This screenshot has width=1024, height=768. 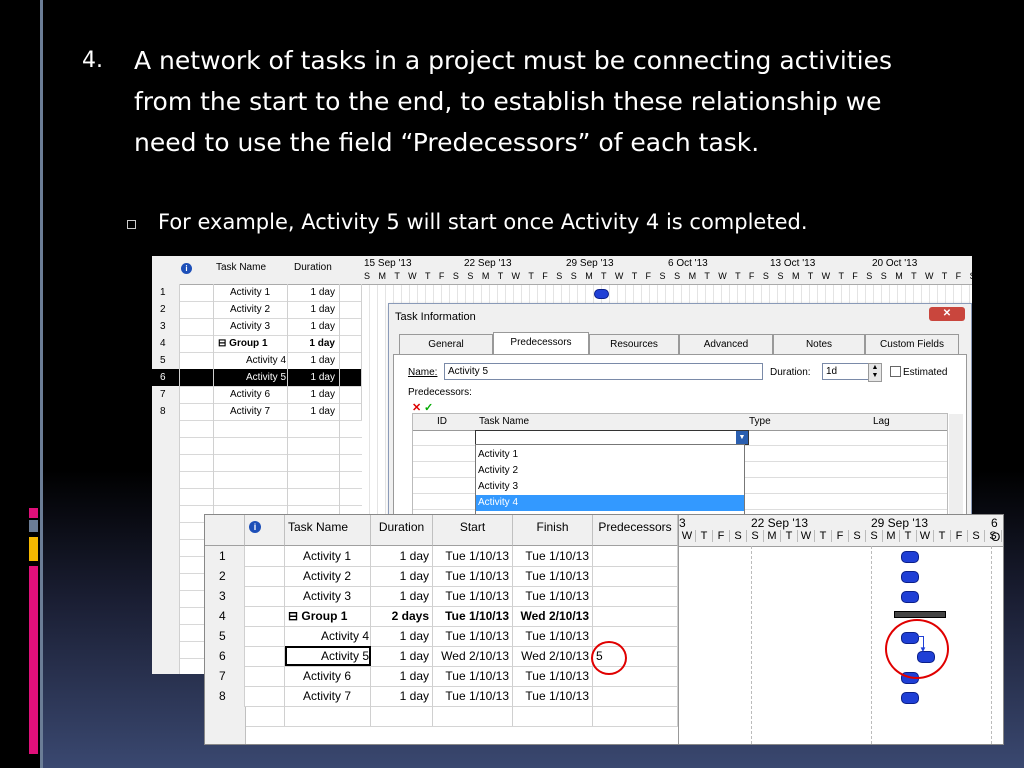 I want to click on tab-general: General, so click(x=446, y=344).